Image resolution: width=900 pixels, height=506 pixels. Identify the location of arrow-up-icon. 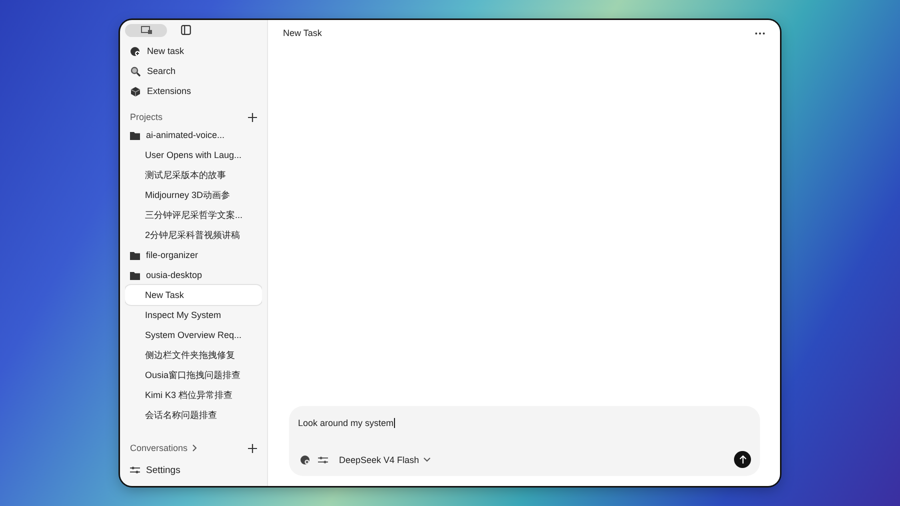
(742, 459).